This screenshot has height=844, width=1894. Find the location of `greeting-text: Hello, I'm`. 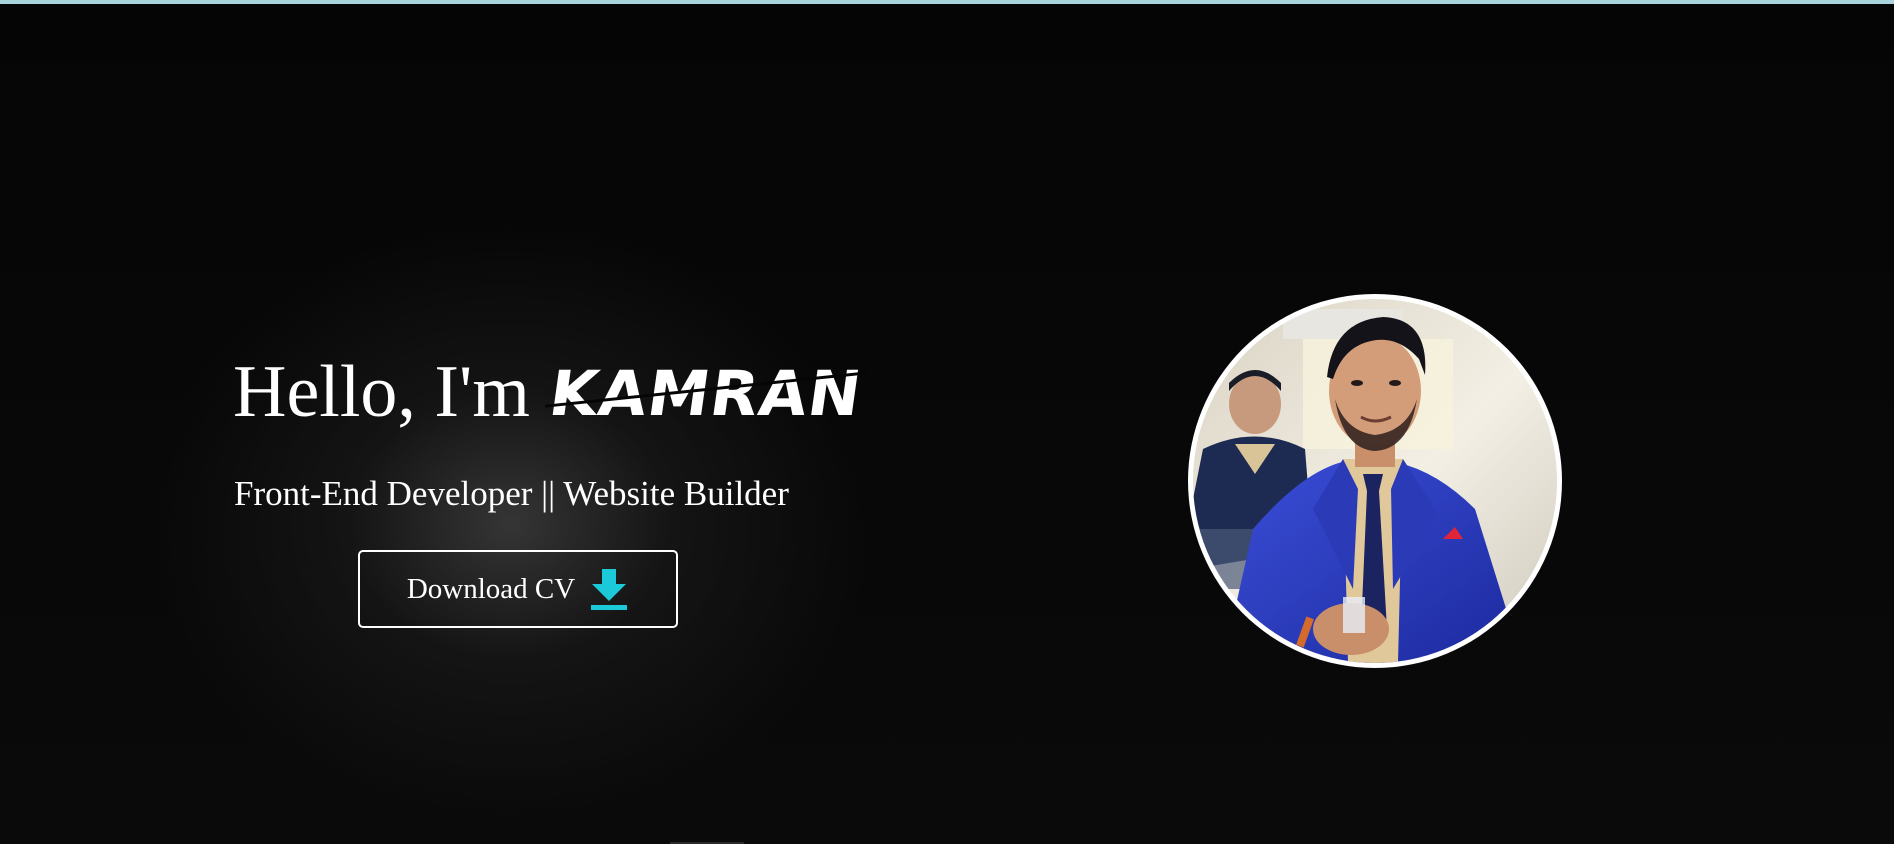

greeting-text: Hello, I'm is located at coordinates (381, 392).